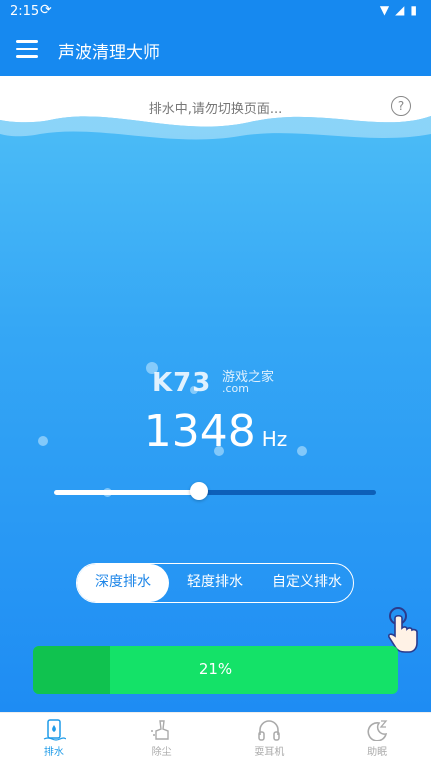 This screenshot has height=767, width=431. Describe the element at coordinates (46, 10) in the screenshot. I see `sync-icon: ⟳` at that location.